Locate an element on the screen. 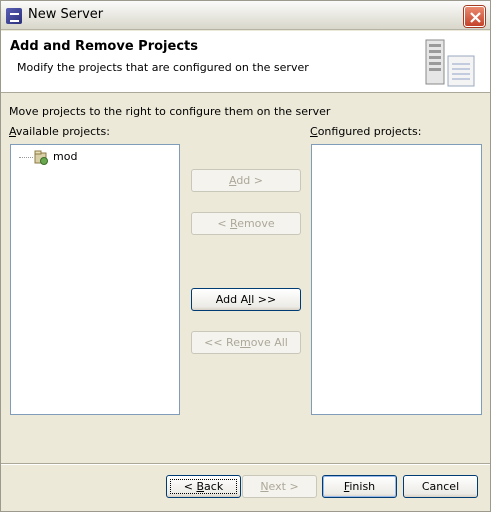 This screenshot has width=491, height=512. close-button is located at coordinates (474, 16).